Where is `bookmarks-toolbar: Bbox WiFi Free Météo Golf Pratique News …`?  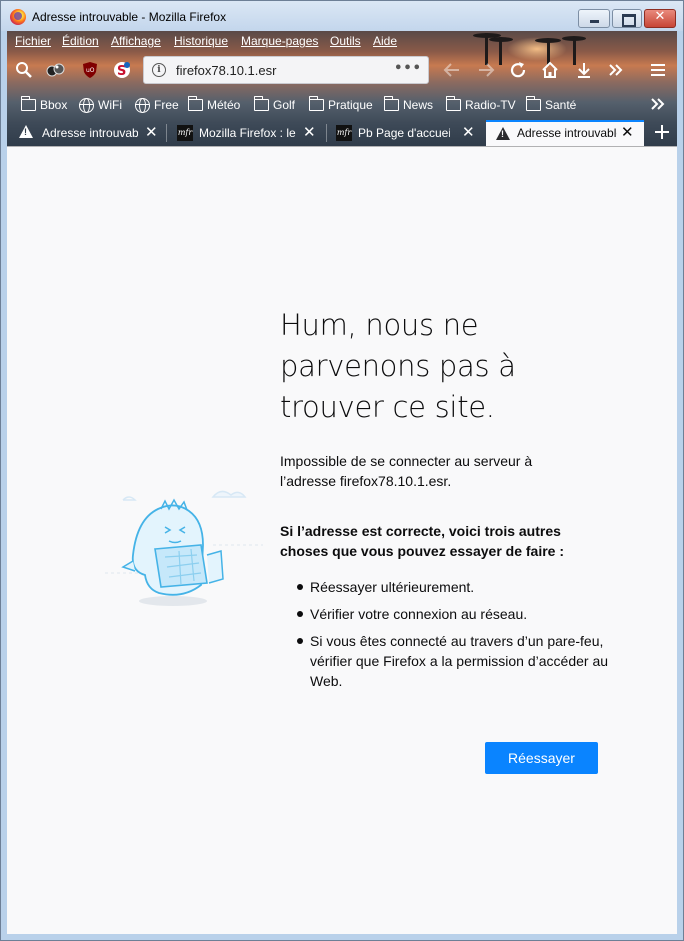
bookmarks-toolbar: Bbox WiFi Free Météo Golf Pratique News … is located at coordinates (342, 105).